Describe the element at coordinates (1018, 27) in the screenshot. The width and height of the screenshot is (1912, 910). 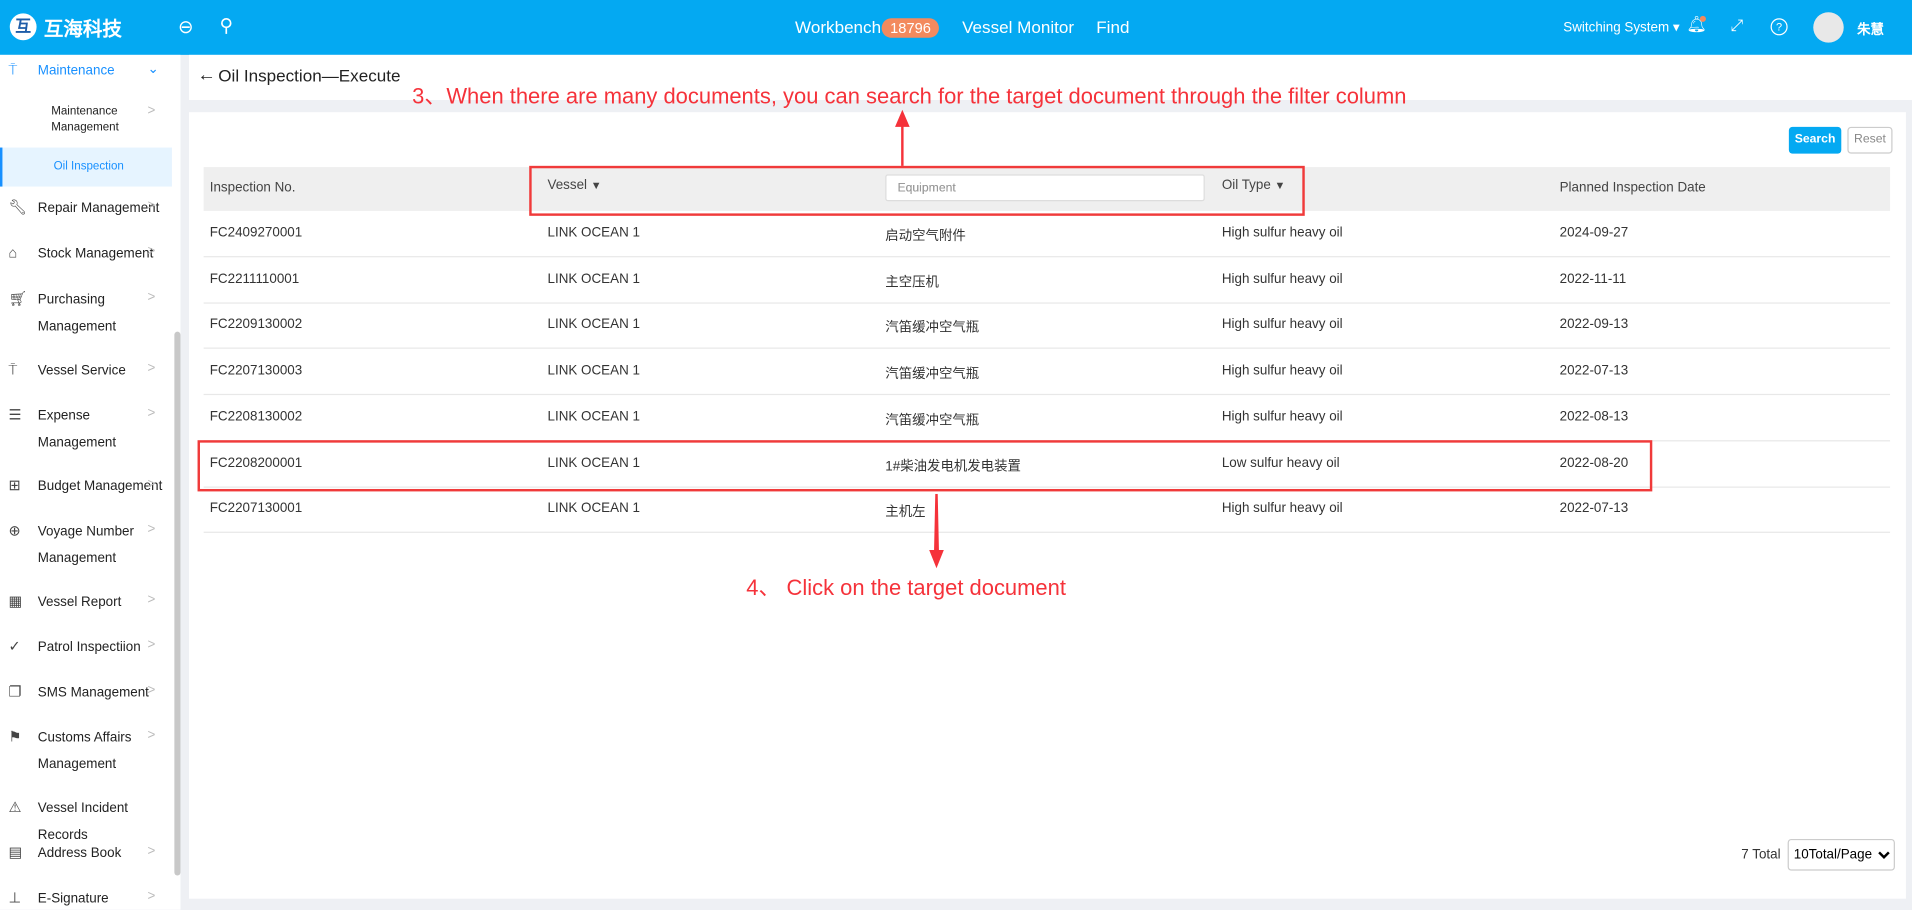
I see `nav-vessel-monitor: Vessel Monitor` at that location.